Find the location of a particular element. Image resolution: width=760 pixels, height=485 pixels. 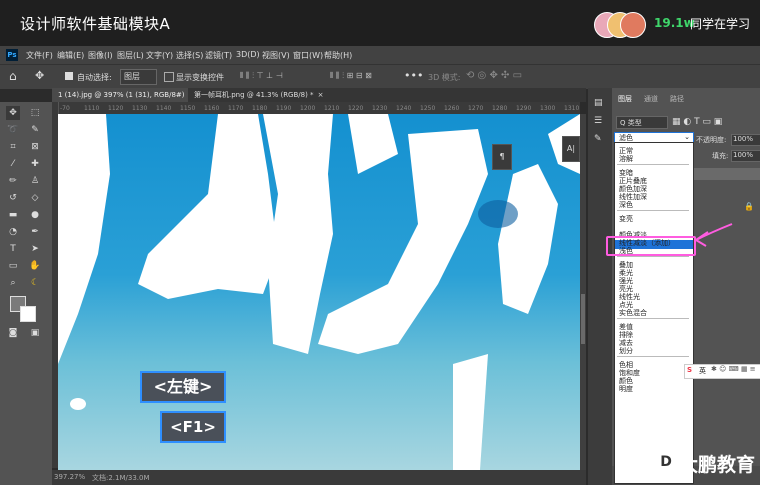

chevron-down-icon: ⌄ is located at coordinates (687, 137).